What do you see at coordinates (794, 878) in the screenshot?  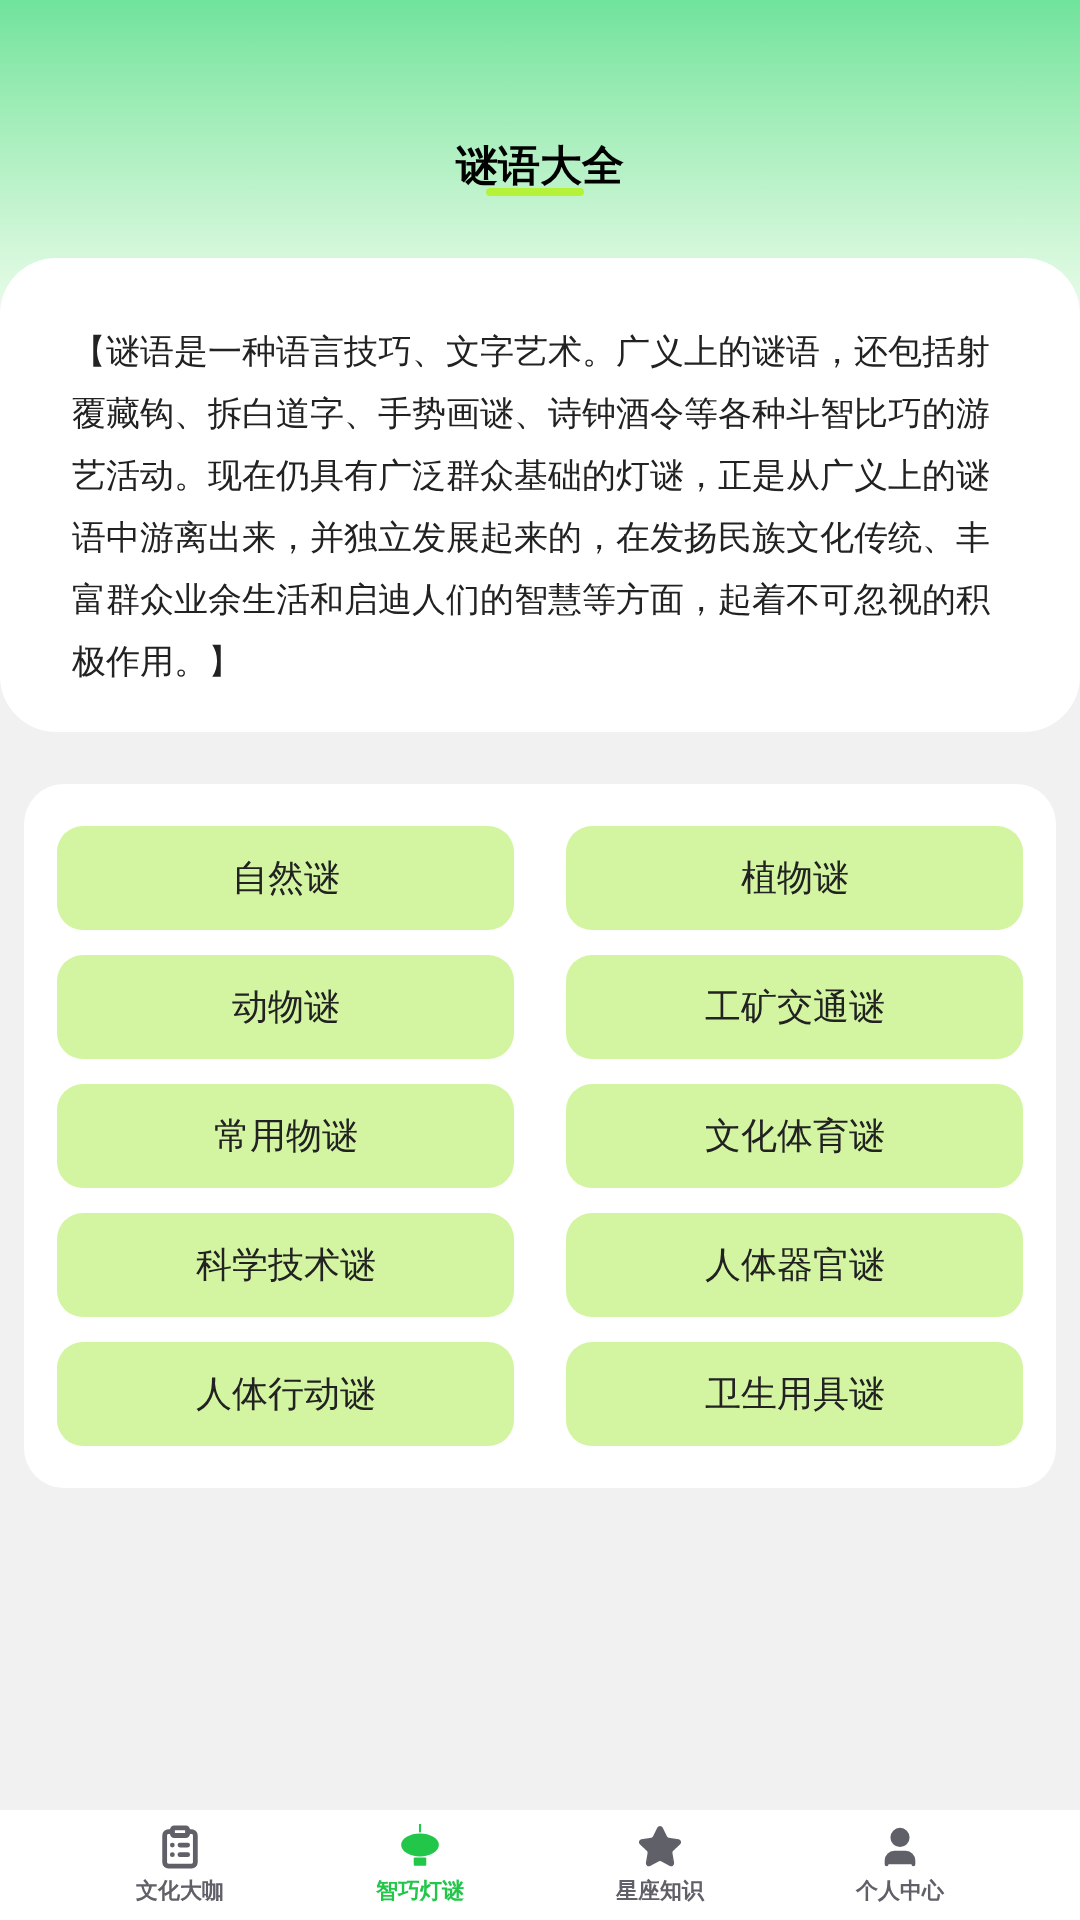 I see `category-button: 植物谜` at bounding box center [794, 878].